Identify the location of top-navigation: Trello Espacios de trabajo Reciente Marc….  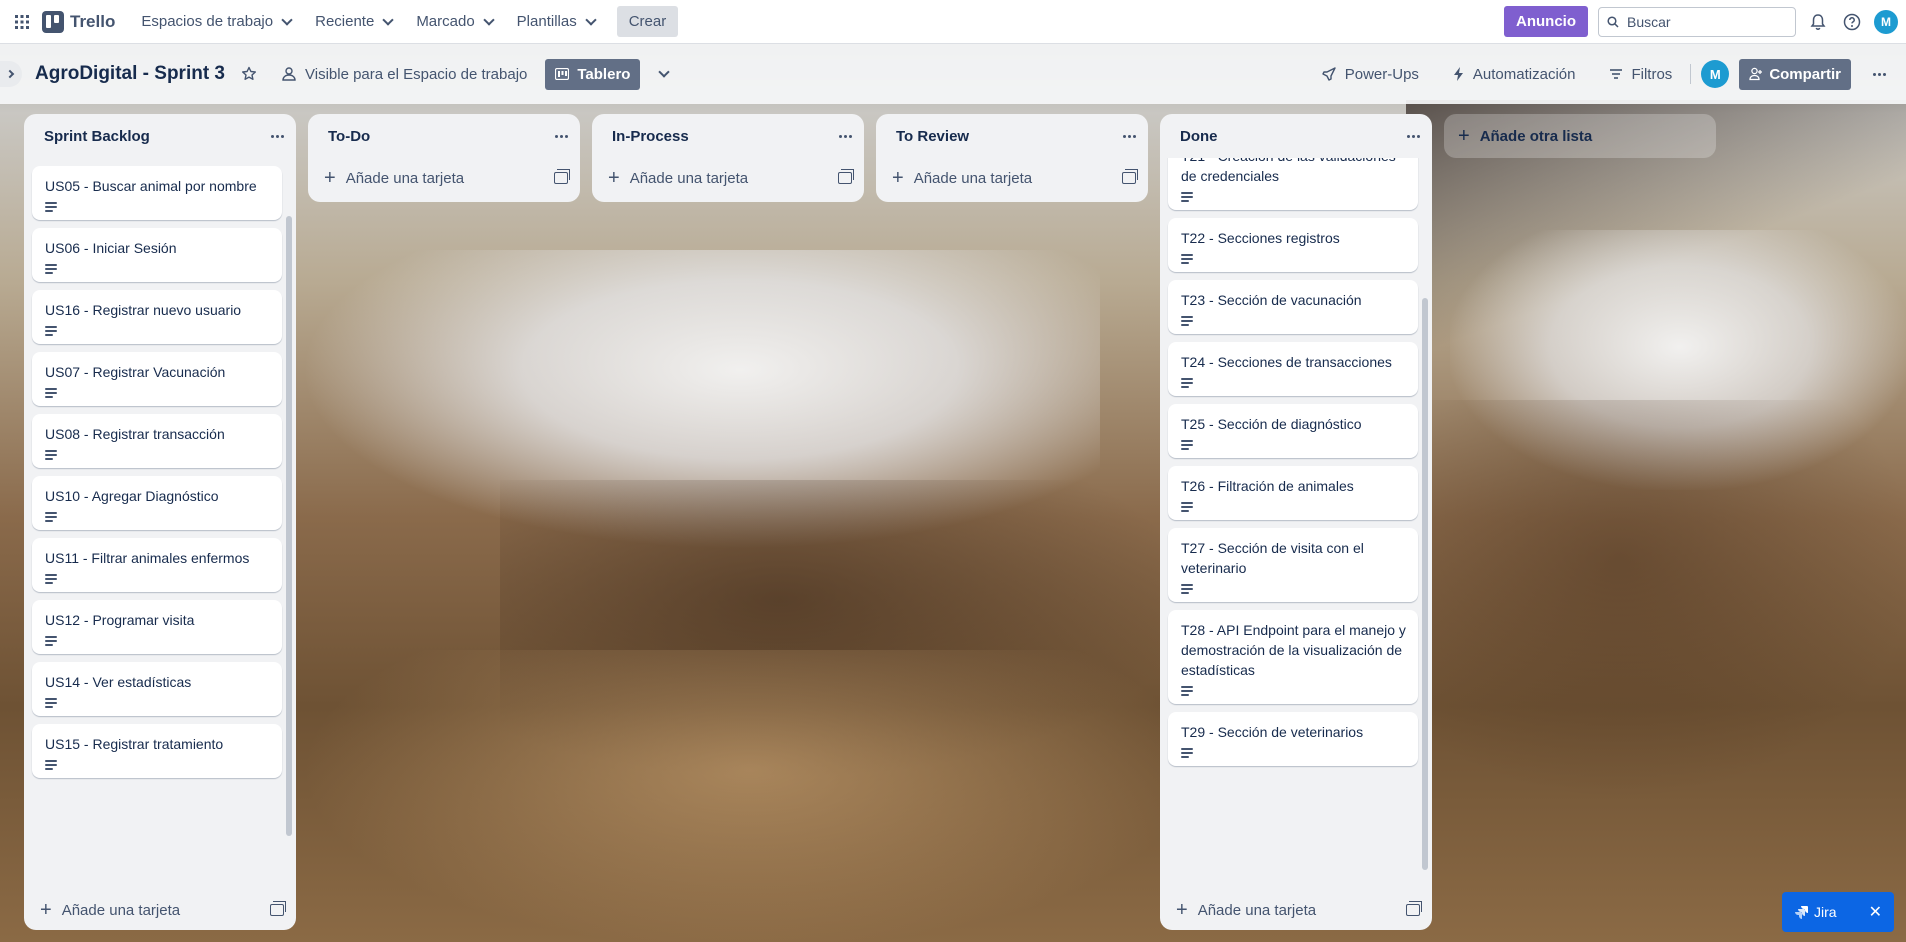
(953, 22).